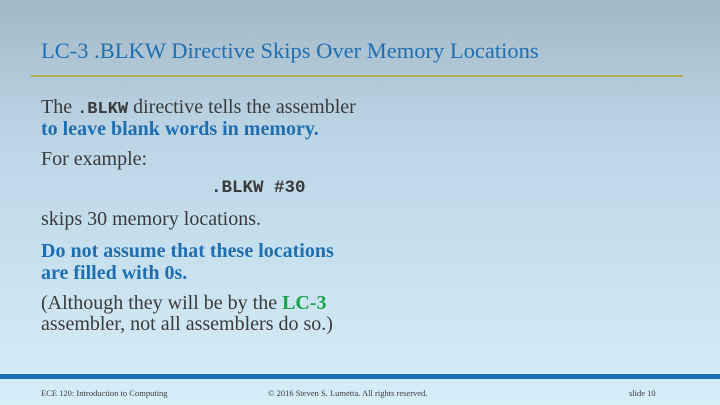 The width and height of the screenshot is (720, 405). Describe the element at coordinates (151, 219) in the screenshot. I see `skips-text: skips 30 memory locations.` at that location.